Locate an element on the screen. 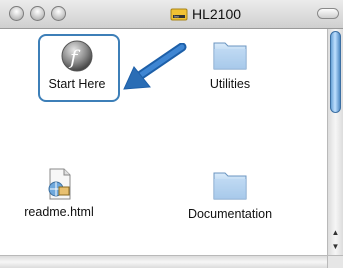  item-readme: readme.html is located at coordinates (59, 193).